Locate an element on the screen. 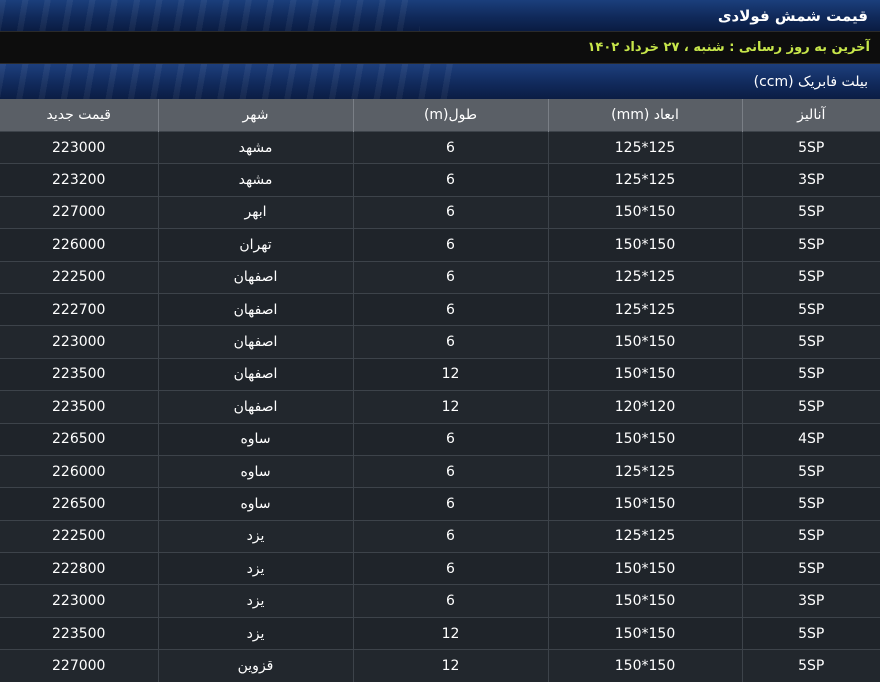  table-row: 4SP 150*150 6 ساوه 226500 is located at coordinates (440, 439).